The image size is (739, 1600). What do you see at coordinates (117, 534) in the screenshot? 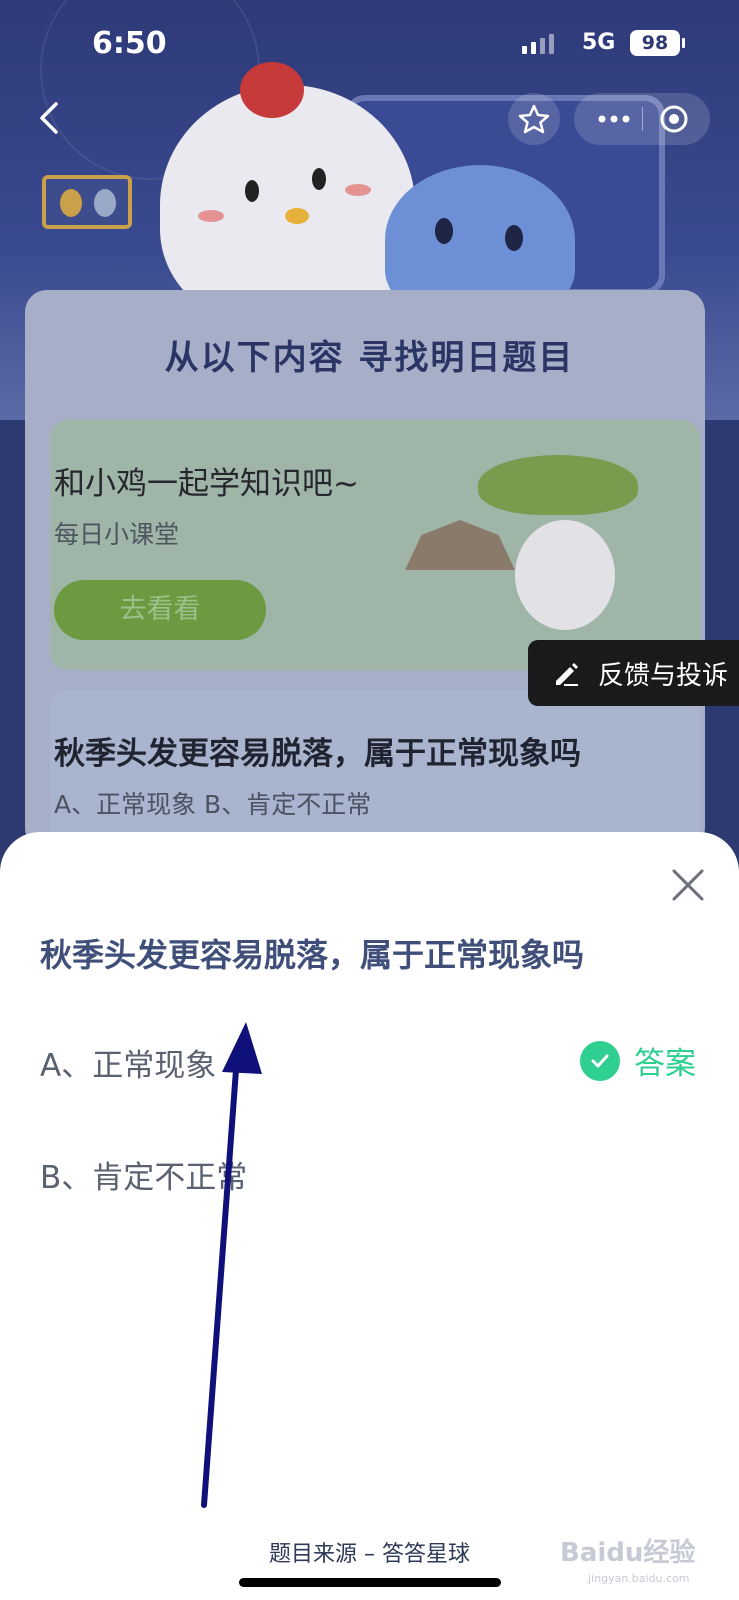
I see `learn-card-subtitle: 每日小课堂` at bounding box center [117, 534].